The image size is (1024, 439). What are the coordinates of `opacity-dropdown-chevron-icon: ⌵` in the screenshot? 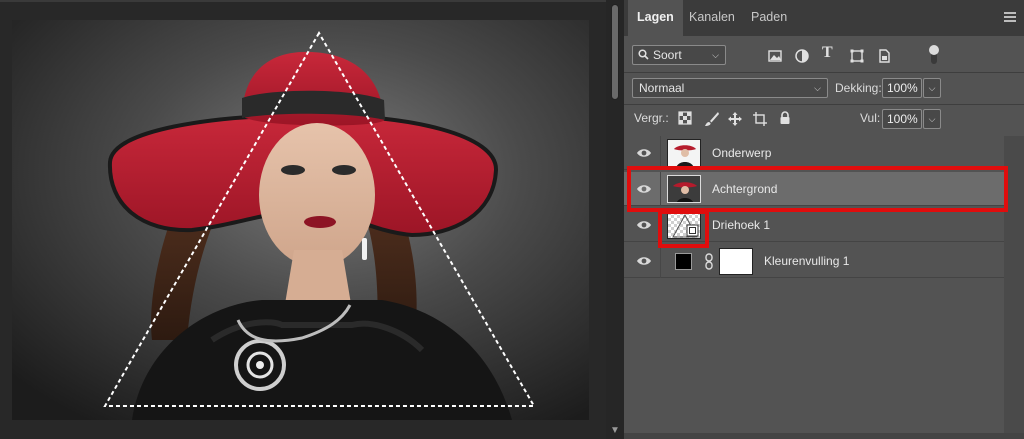 It's located at (932, 88).